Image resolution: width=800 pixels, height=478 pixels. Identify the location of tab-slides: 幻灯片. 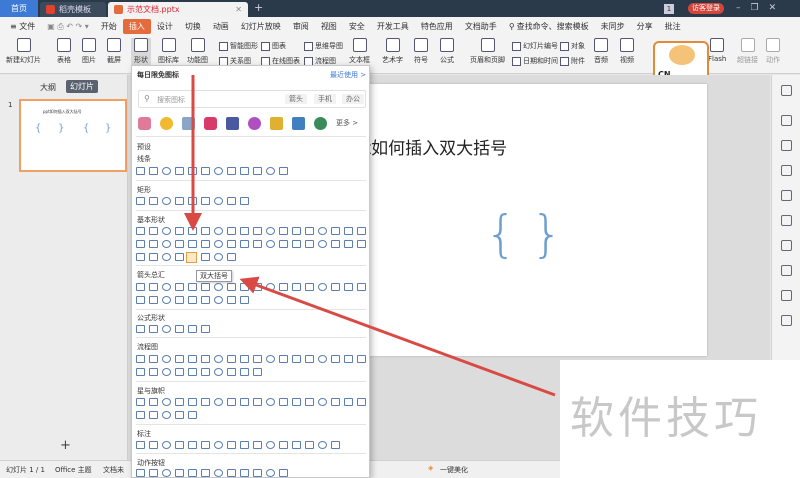
(82, 86).